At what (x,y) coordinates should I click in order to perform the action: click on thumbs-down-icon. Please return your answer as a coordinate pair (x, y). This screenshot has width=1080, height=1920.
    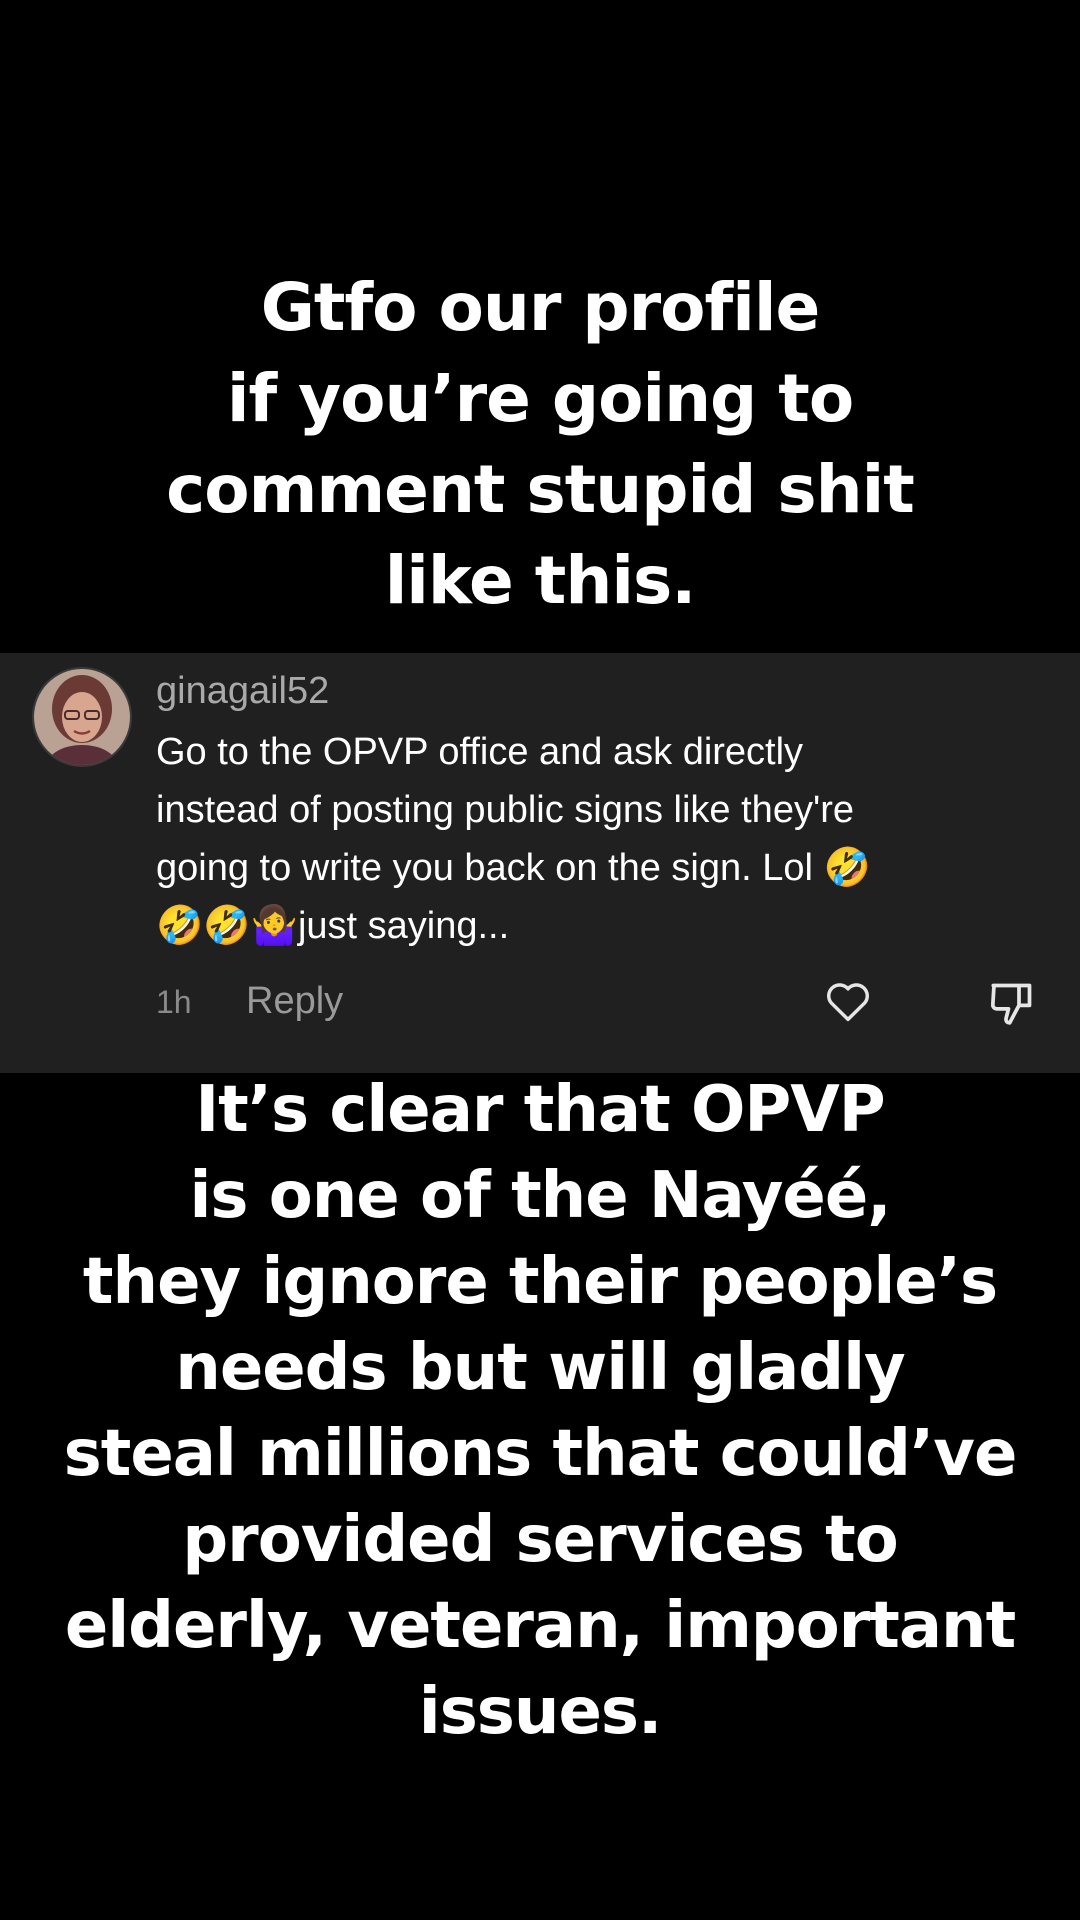
    Looking at the image, I should click on (1011, 1004).